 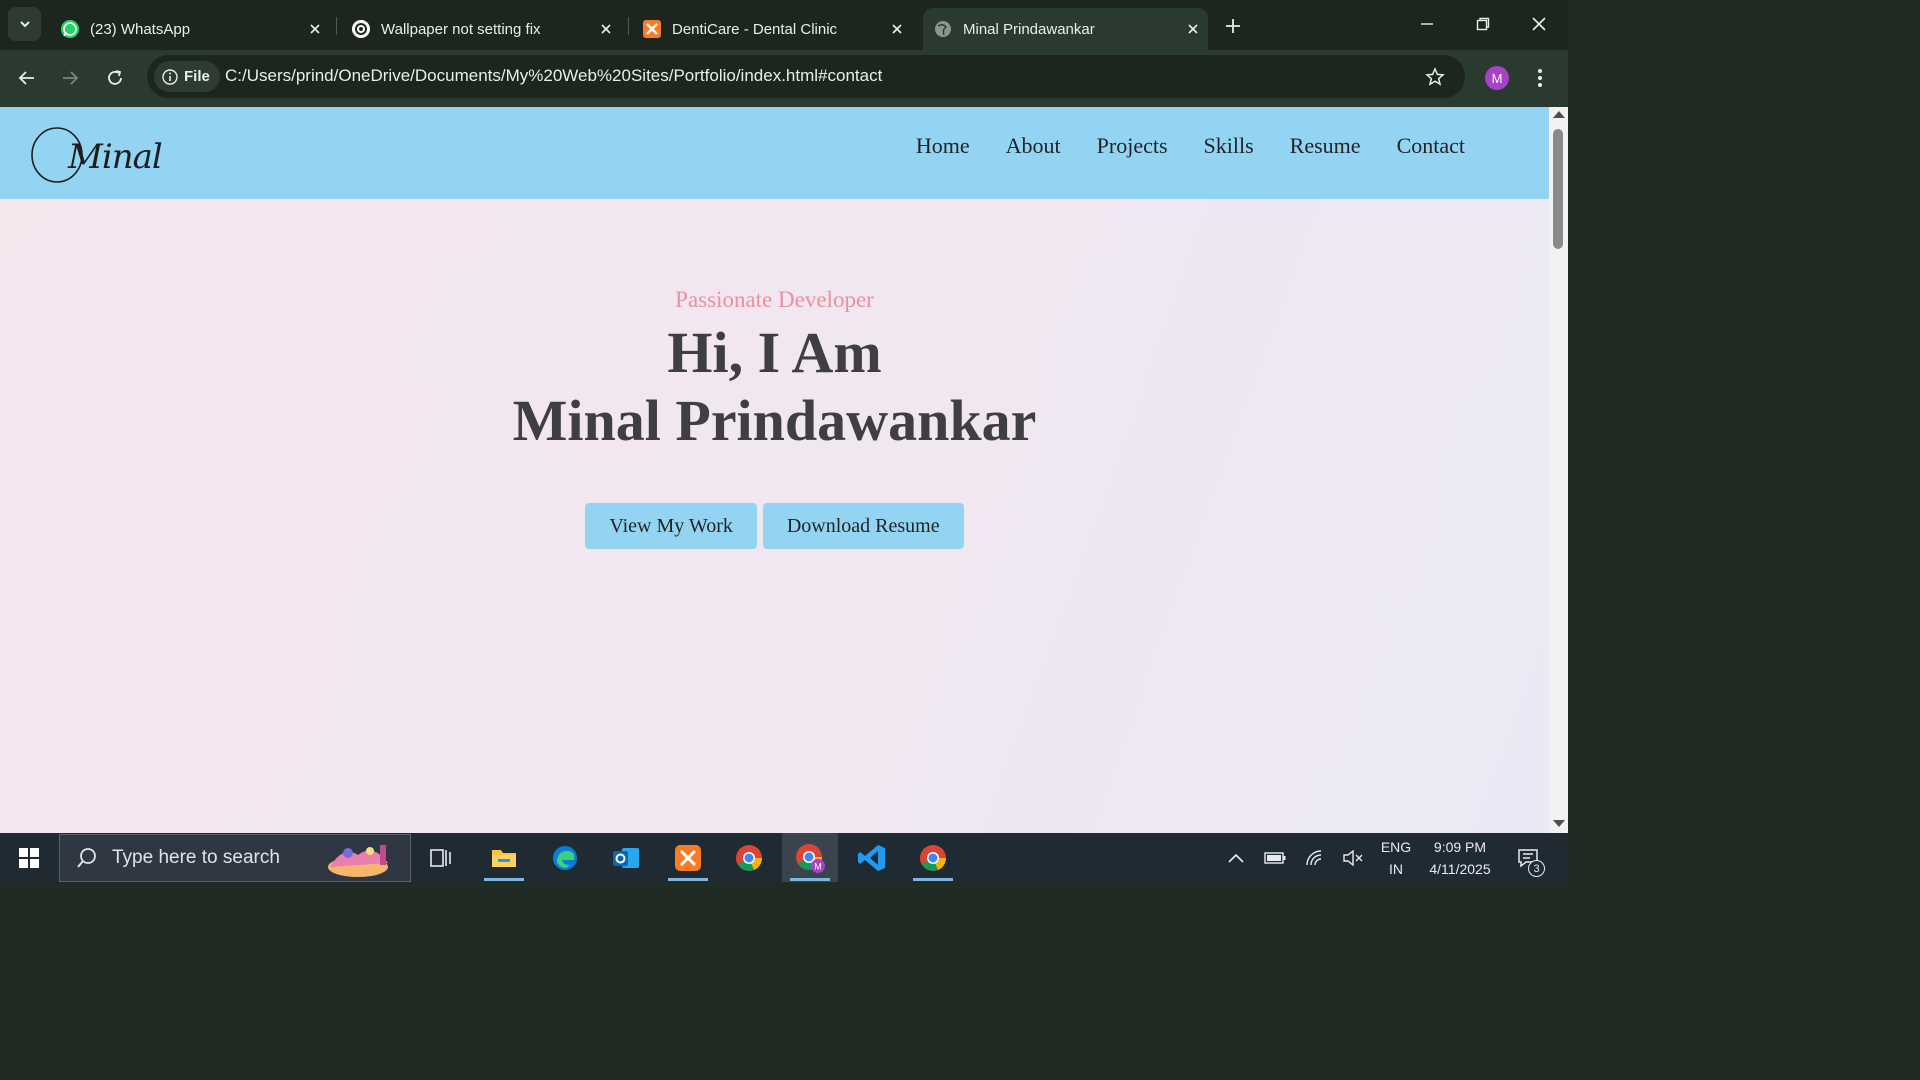 I want to click on outlook-button, so click(x=626, y=857).